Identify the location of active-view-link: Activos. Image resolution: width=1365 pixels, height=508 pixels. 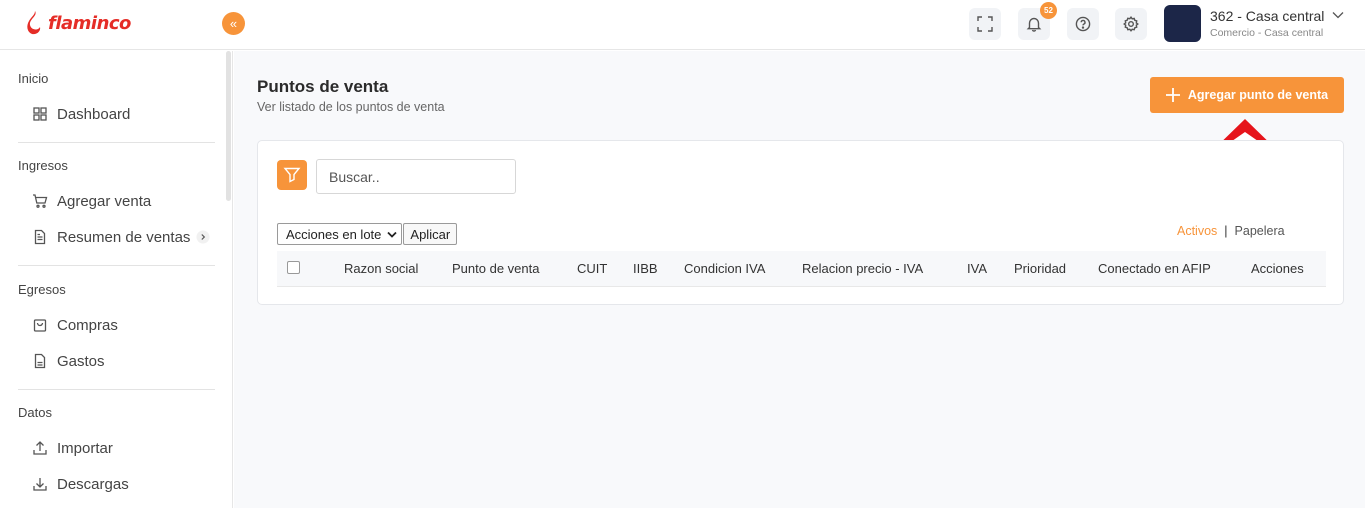
(1197, 231).